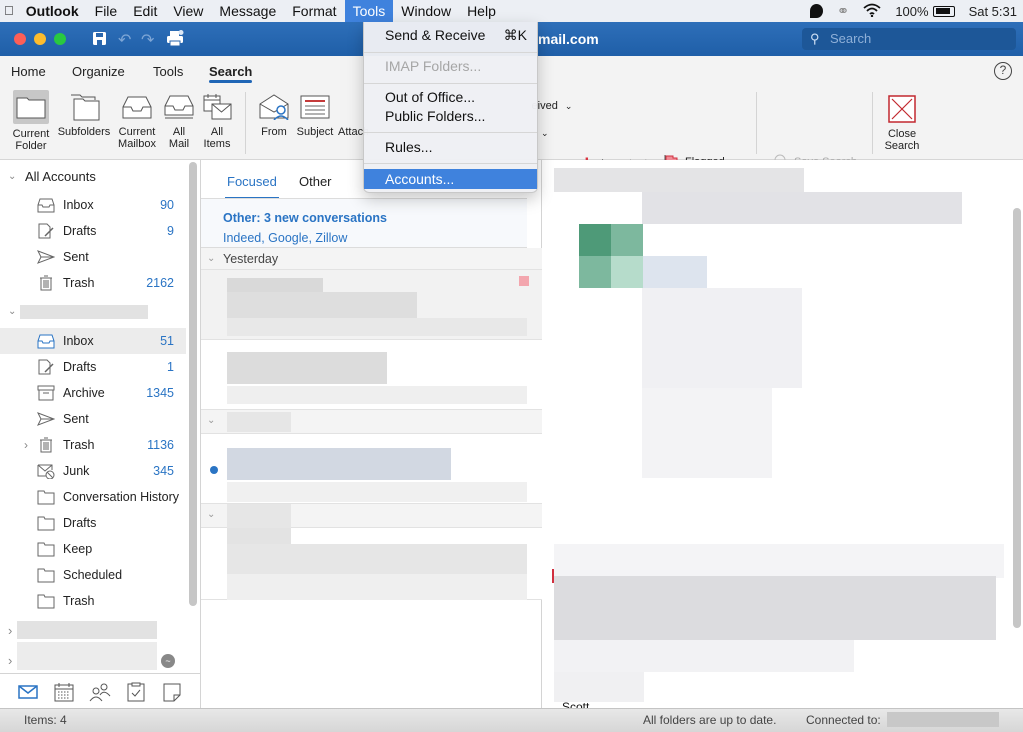 This screenshot has width=1023, height=732. I want to click on subfolders-button: Subfolders, so click(84, 115).